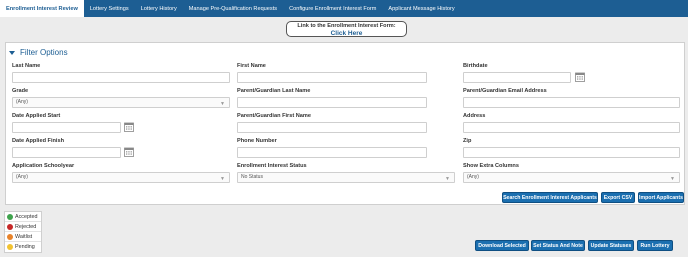  Describe the element at coordinates (257, 141) in the screenshot. I see `phone-number-label: Phone Number` at that location.